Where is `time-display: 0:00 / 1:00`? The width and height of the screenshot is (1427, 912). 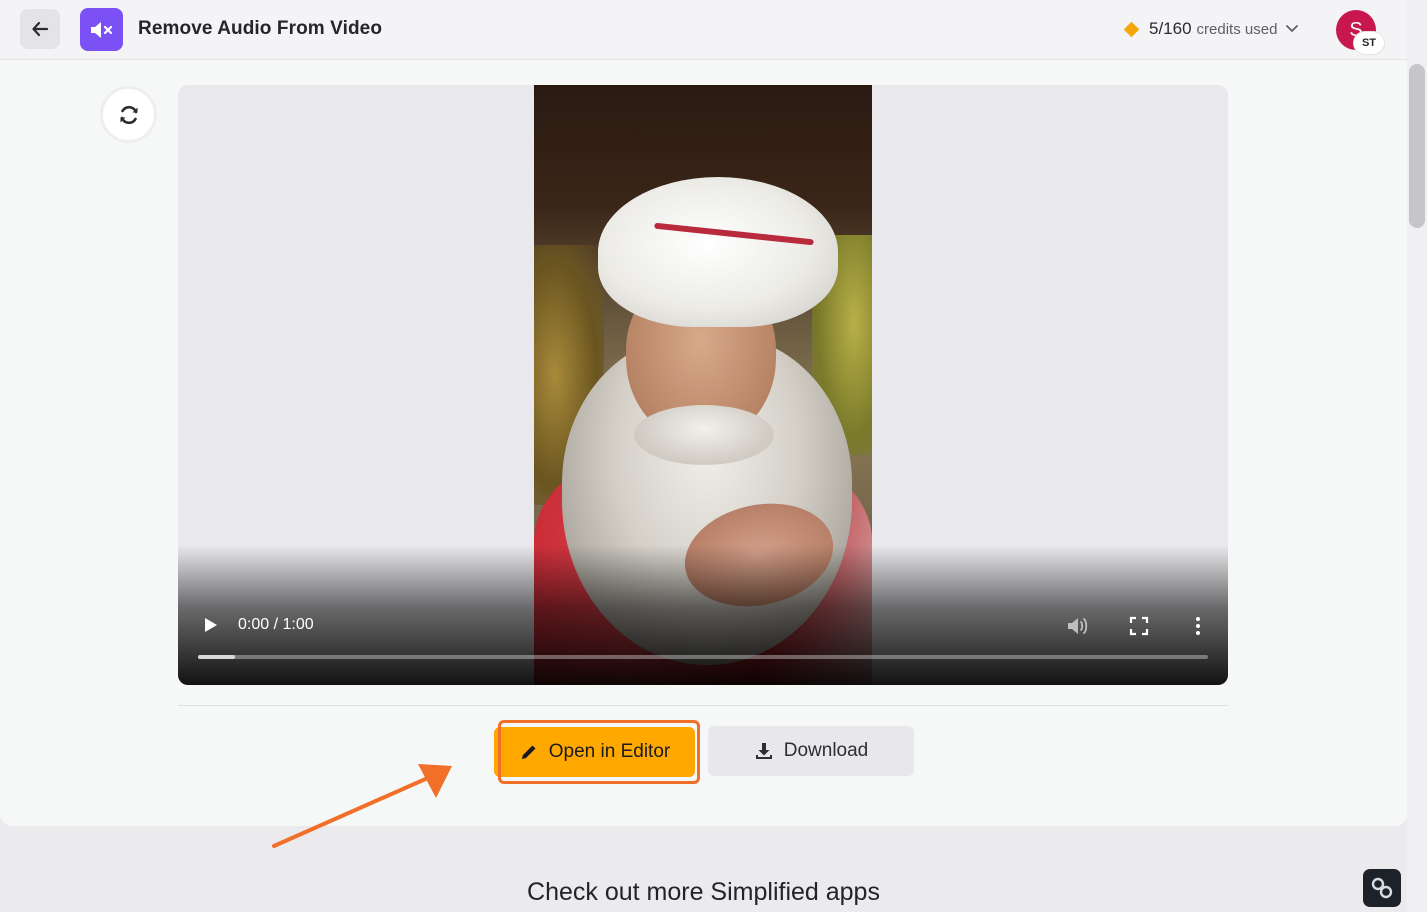 time-display: 0:00 / 1:00 is located at coordinates (276, 624).